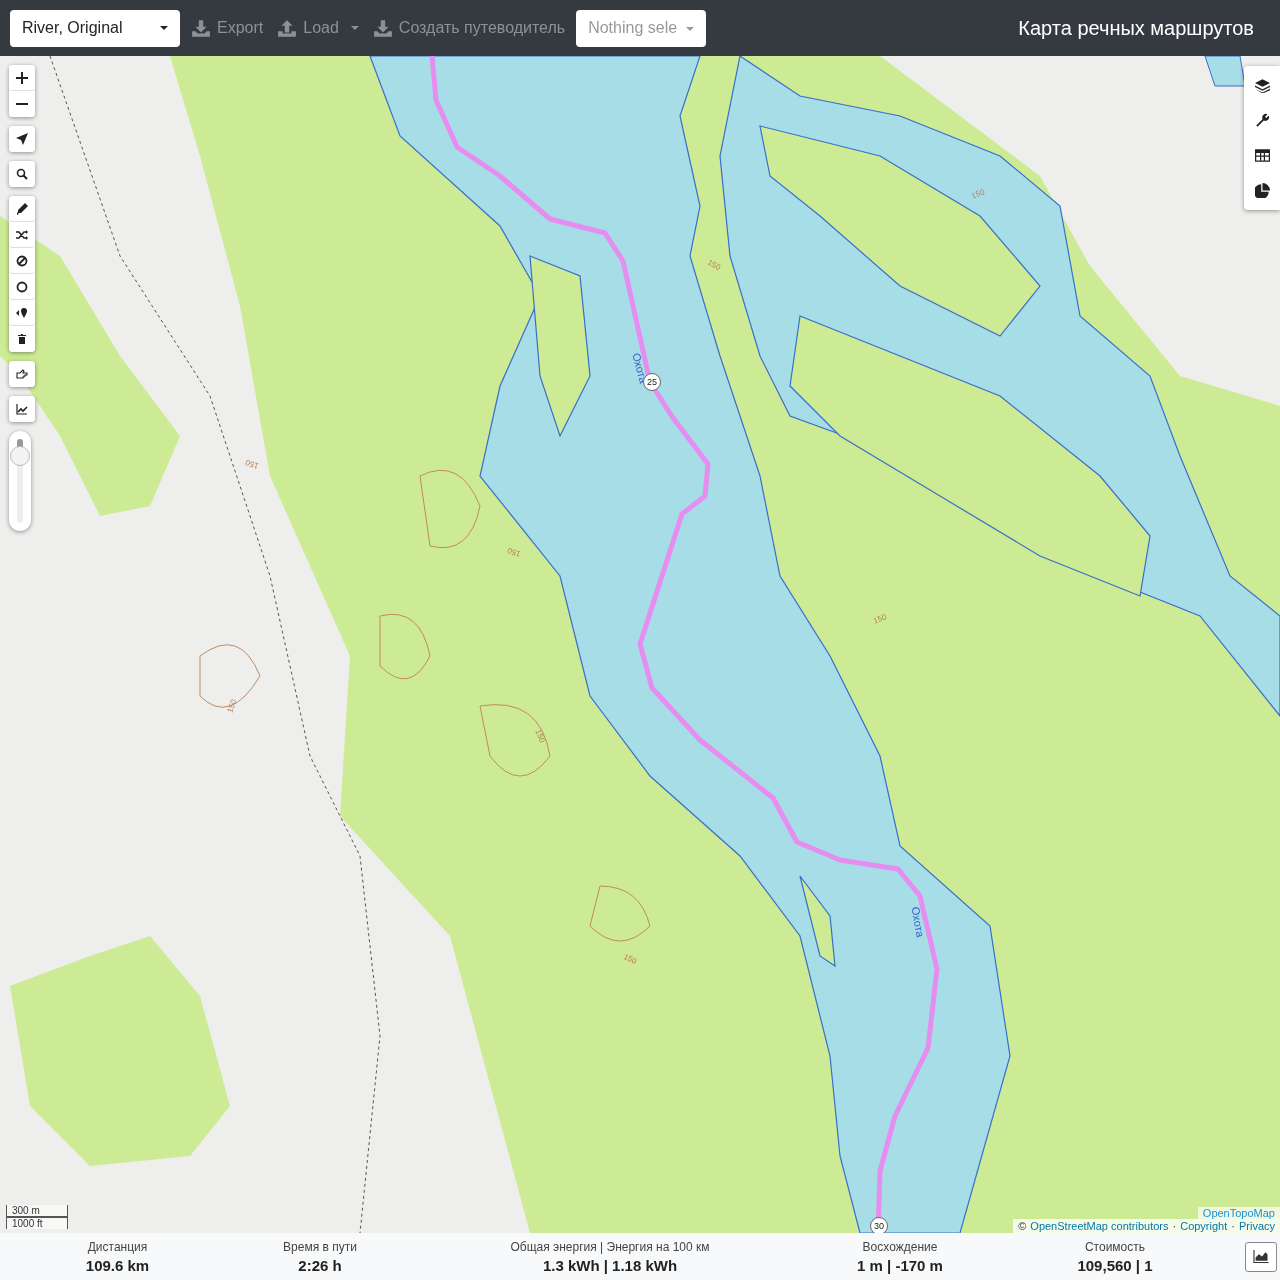  What do you see at coordinates (37, 1223) in the screenshot?
I see `scale-imperial: 1000 ft` at bounding box center [37, 1223].